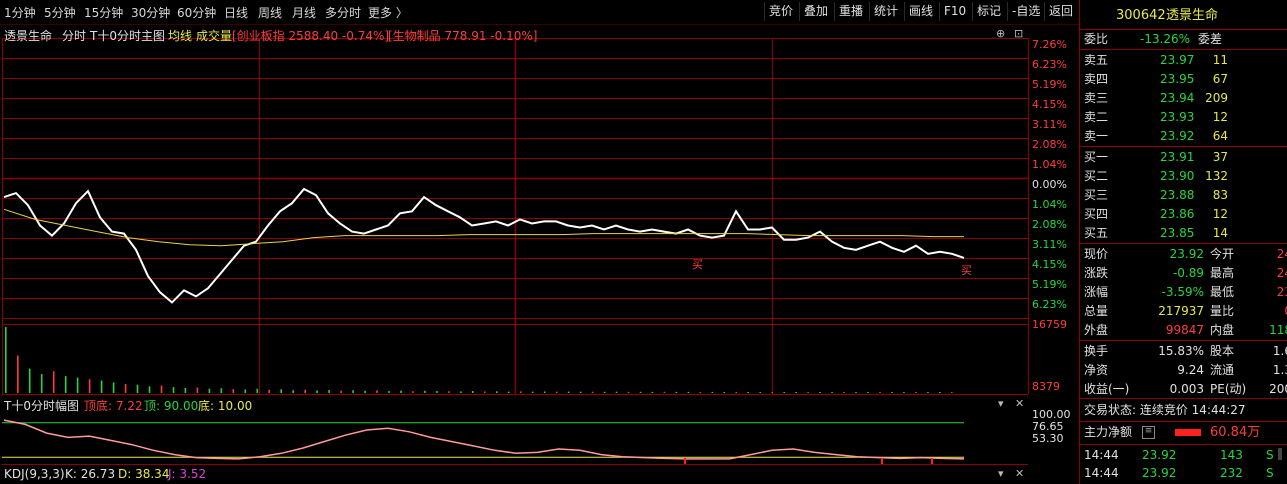 Image resolution: width=1287 pixels, height=484 pixels. What do you see at coordinates (304, 12) in the screenshot?
I see `period-month: 月线` at bounding box center [304, 12].